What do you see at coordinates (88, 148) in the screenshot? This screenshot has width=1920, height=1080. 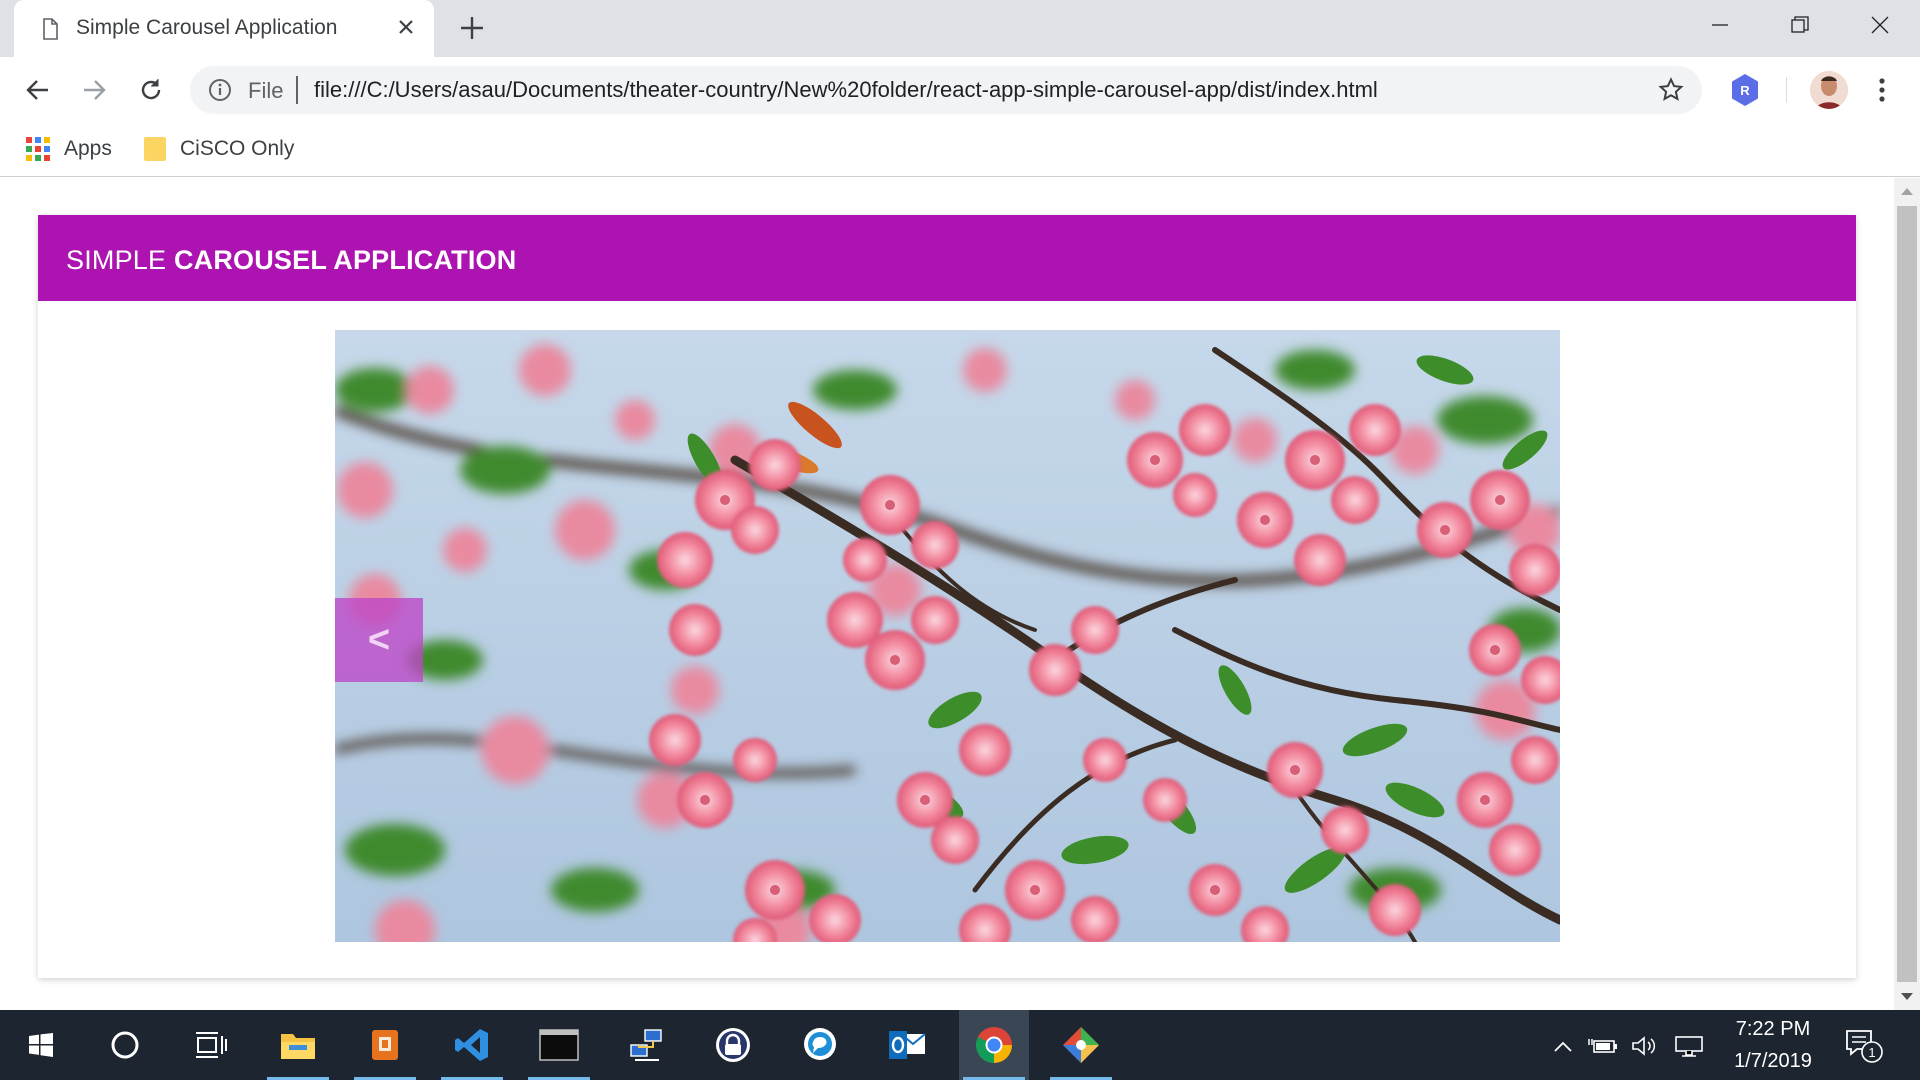 I see `bookmark-apps-label: Apps` at bounding box center [88, 148].